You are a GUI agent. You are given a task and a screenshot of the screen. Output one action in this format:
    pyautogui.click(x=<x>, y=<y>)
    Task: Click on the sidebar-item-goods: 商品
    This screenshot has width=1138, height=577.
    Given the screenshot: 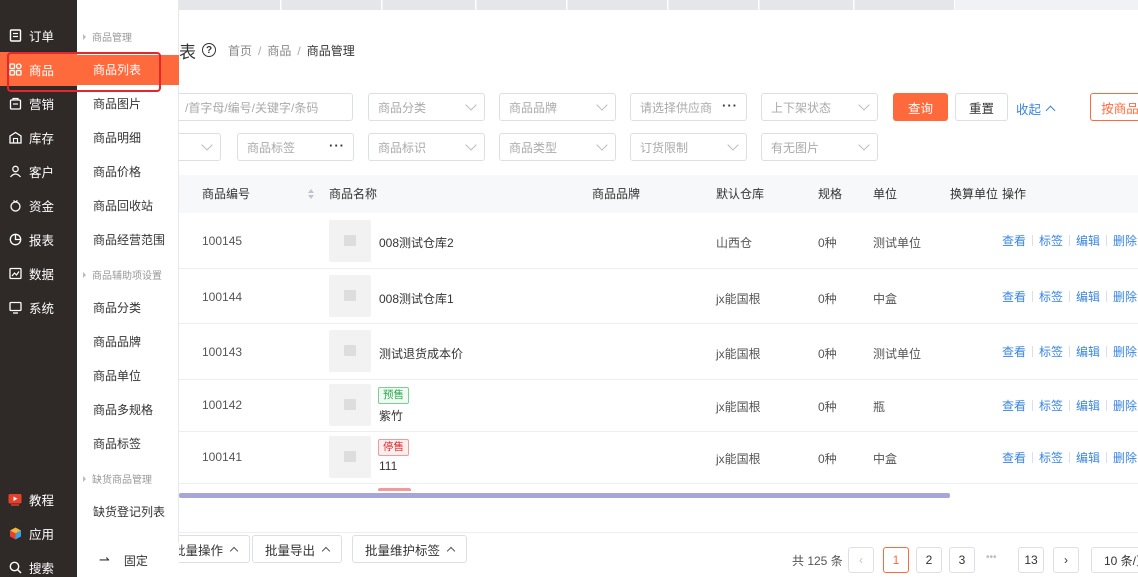 What is the action you would take?
    pyautogui.click(x=38, y=69)
    